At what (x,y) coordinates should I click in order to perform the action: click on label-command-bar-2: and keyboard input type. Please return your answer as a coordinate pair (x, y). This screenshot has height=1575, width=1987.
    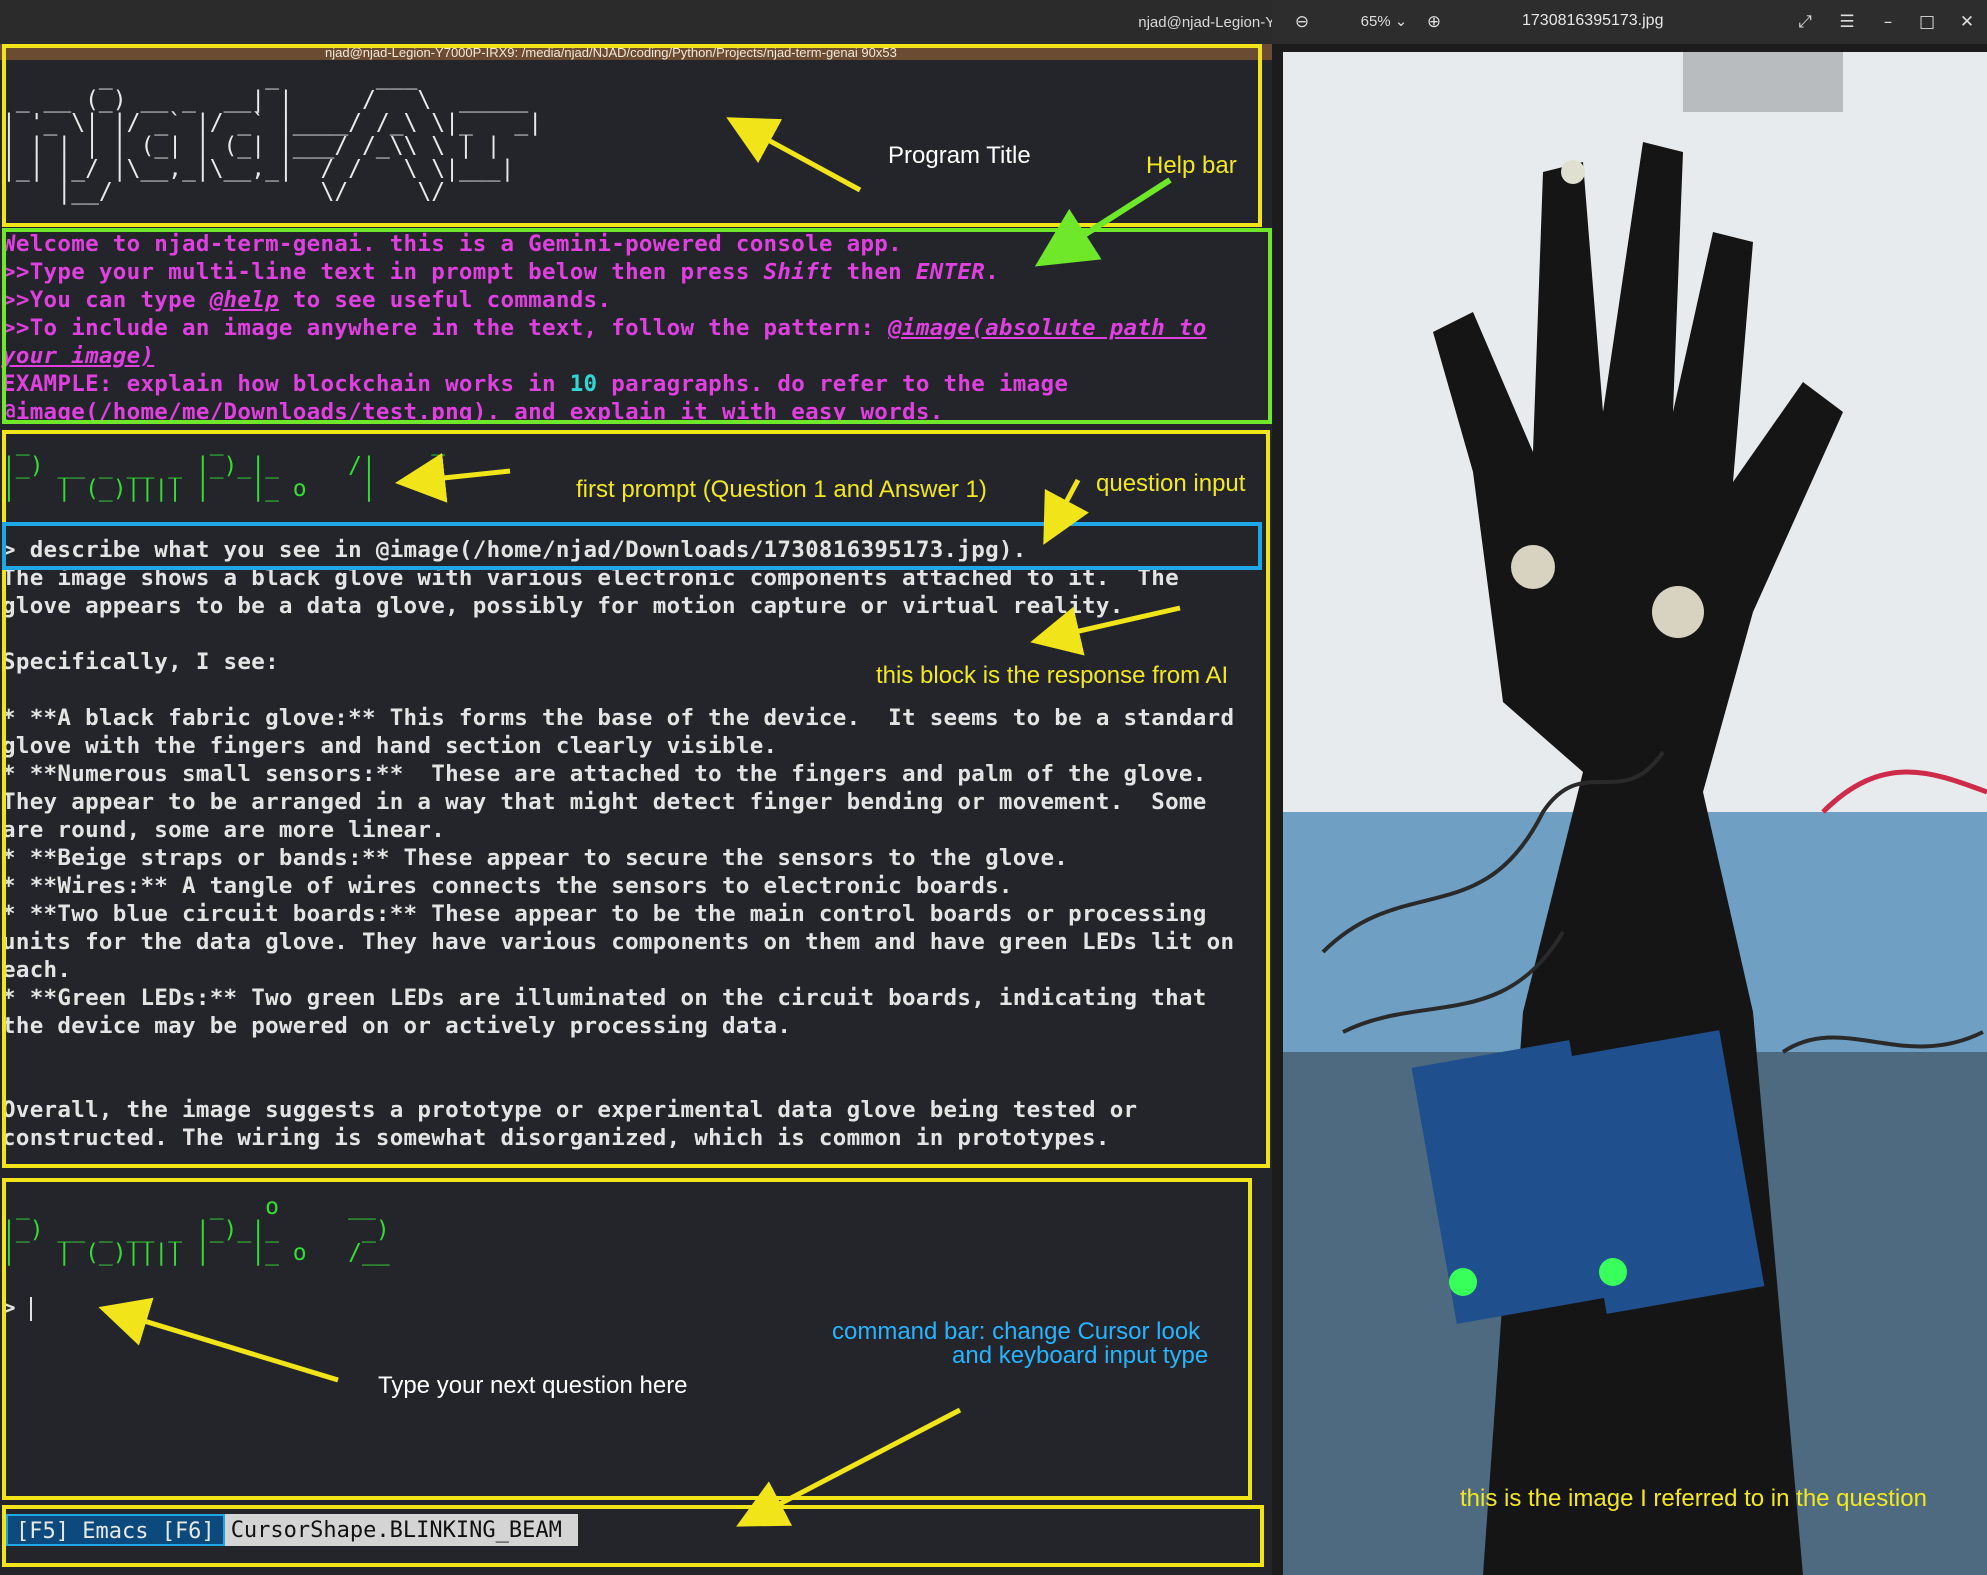
    Looking at the image, I should click on (1080, 1355).